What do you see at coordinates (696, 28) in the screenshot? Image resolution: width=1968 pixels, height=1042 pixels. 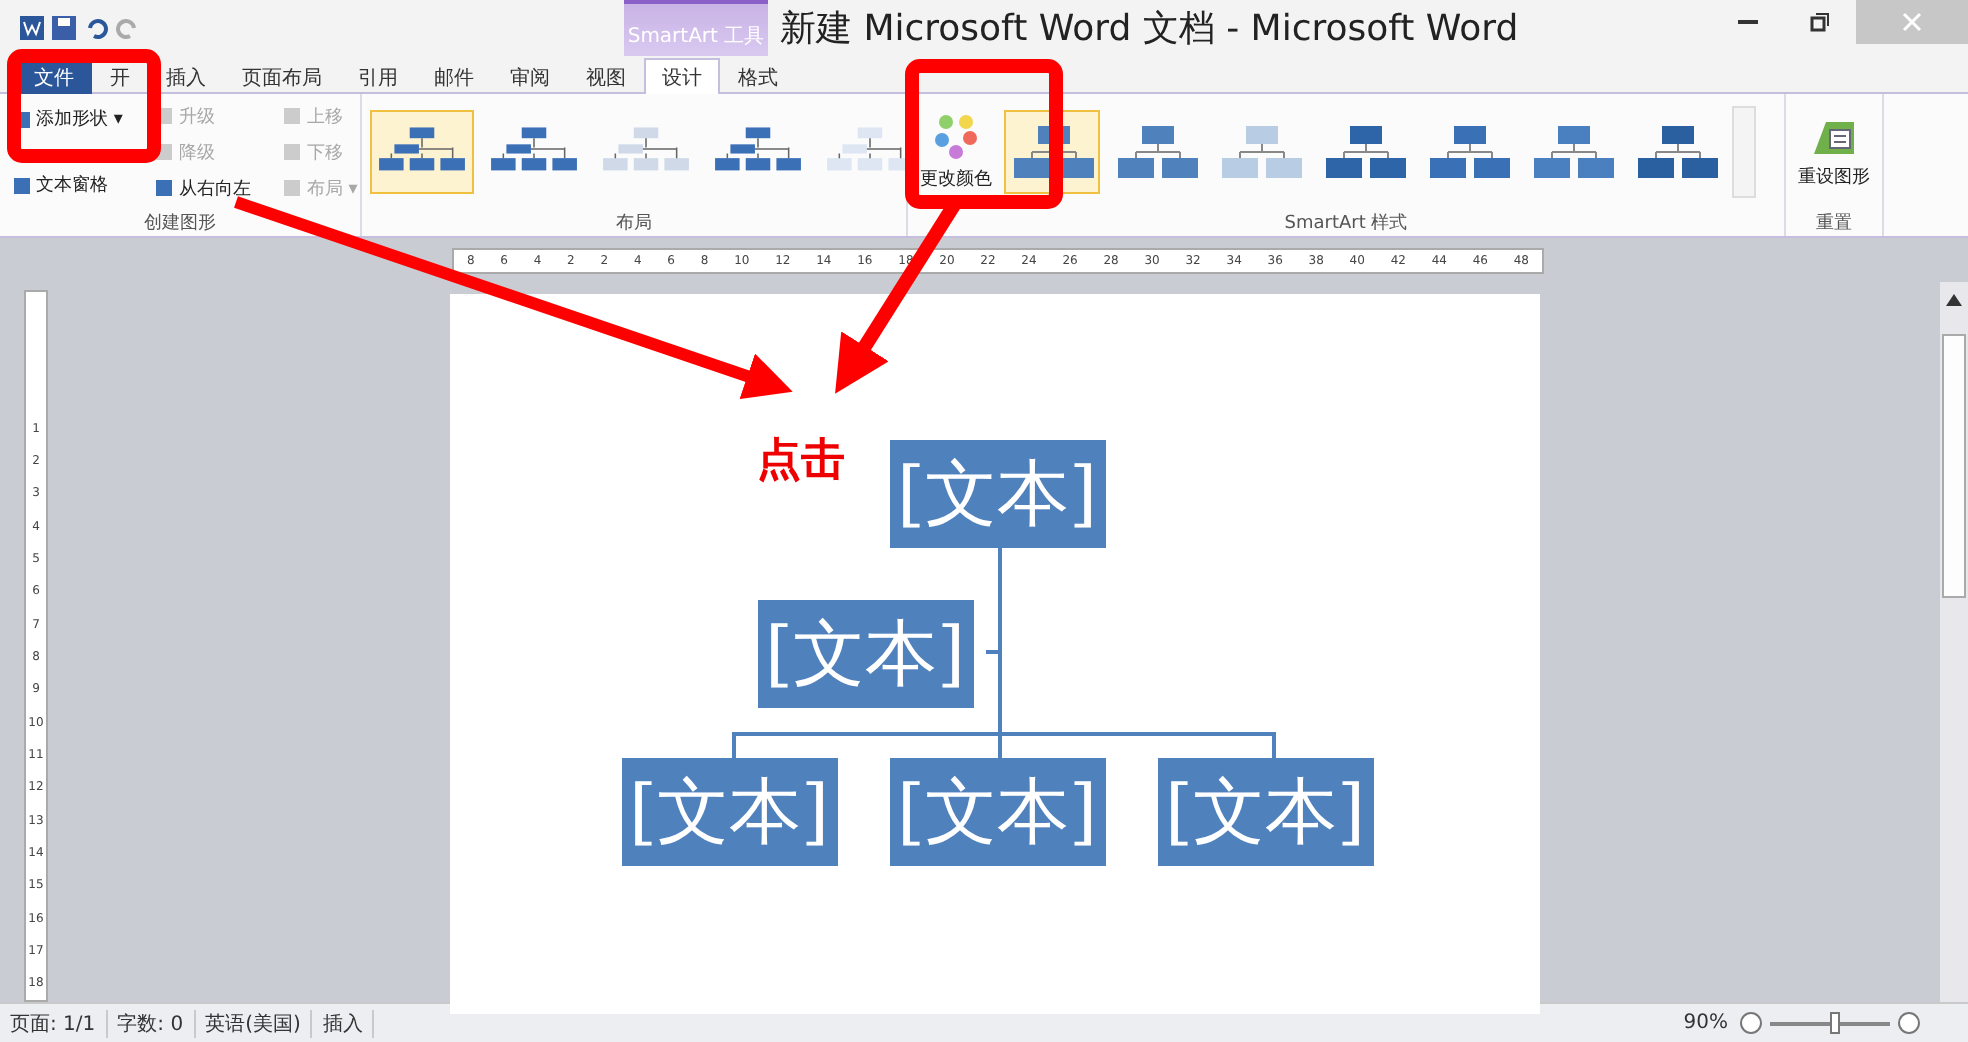 I see `context-tab-label: SmartArt 工具` at bounding box center [696, 28].